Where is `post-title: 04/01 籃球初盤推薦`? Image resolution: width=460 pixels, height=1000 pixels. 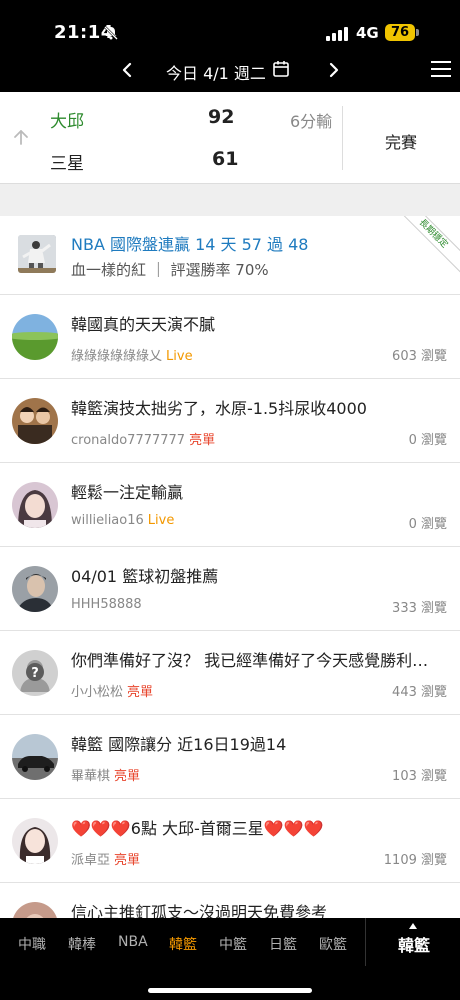
post-title: 04/01 籃球初盤推薦 is located at coordinates (145, 576).